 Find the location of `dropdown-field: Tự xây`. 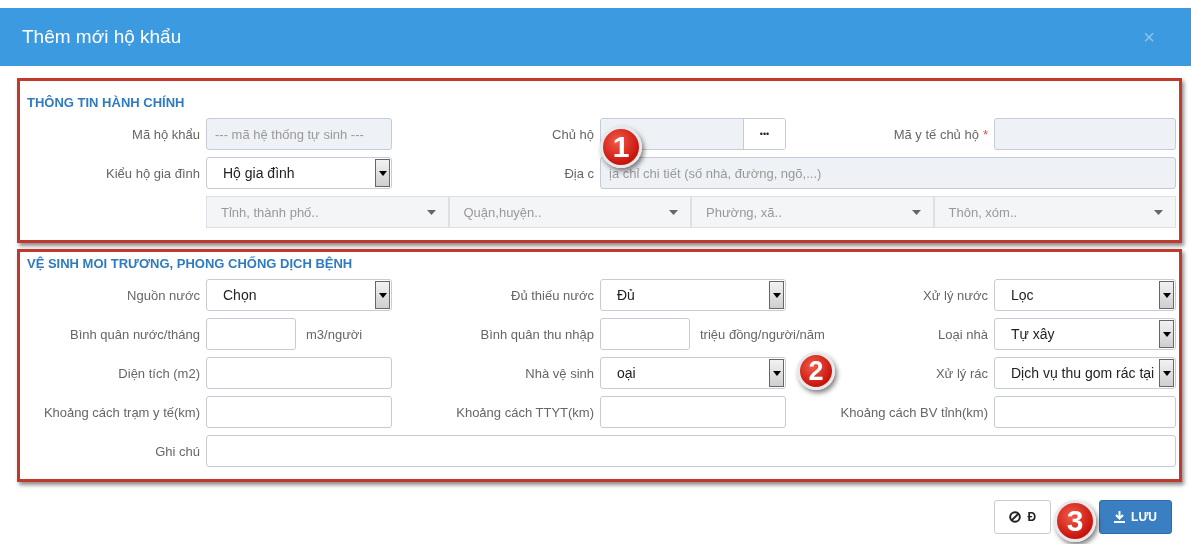

dropdown-field: Tự xây is located at coordinates (1085, 334).